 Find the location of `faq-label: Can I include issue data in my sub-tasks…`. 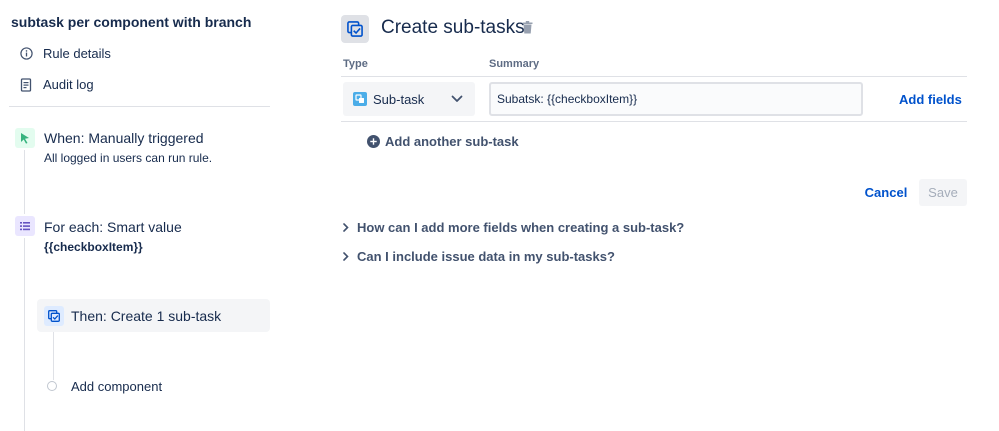

faq-label: Can I include issue data in my sub-tasks… is located at coordinates (486, 256).